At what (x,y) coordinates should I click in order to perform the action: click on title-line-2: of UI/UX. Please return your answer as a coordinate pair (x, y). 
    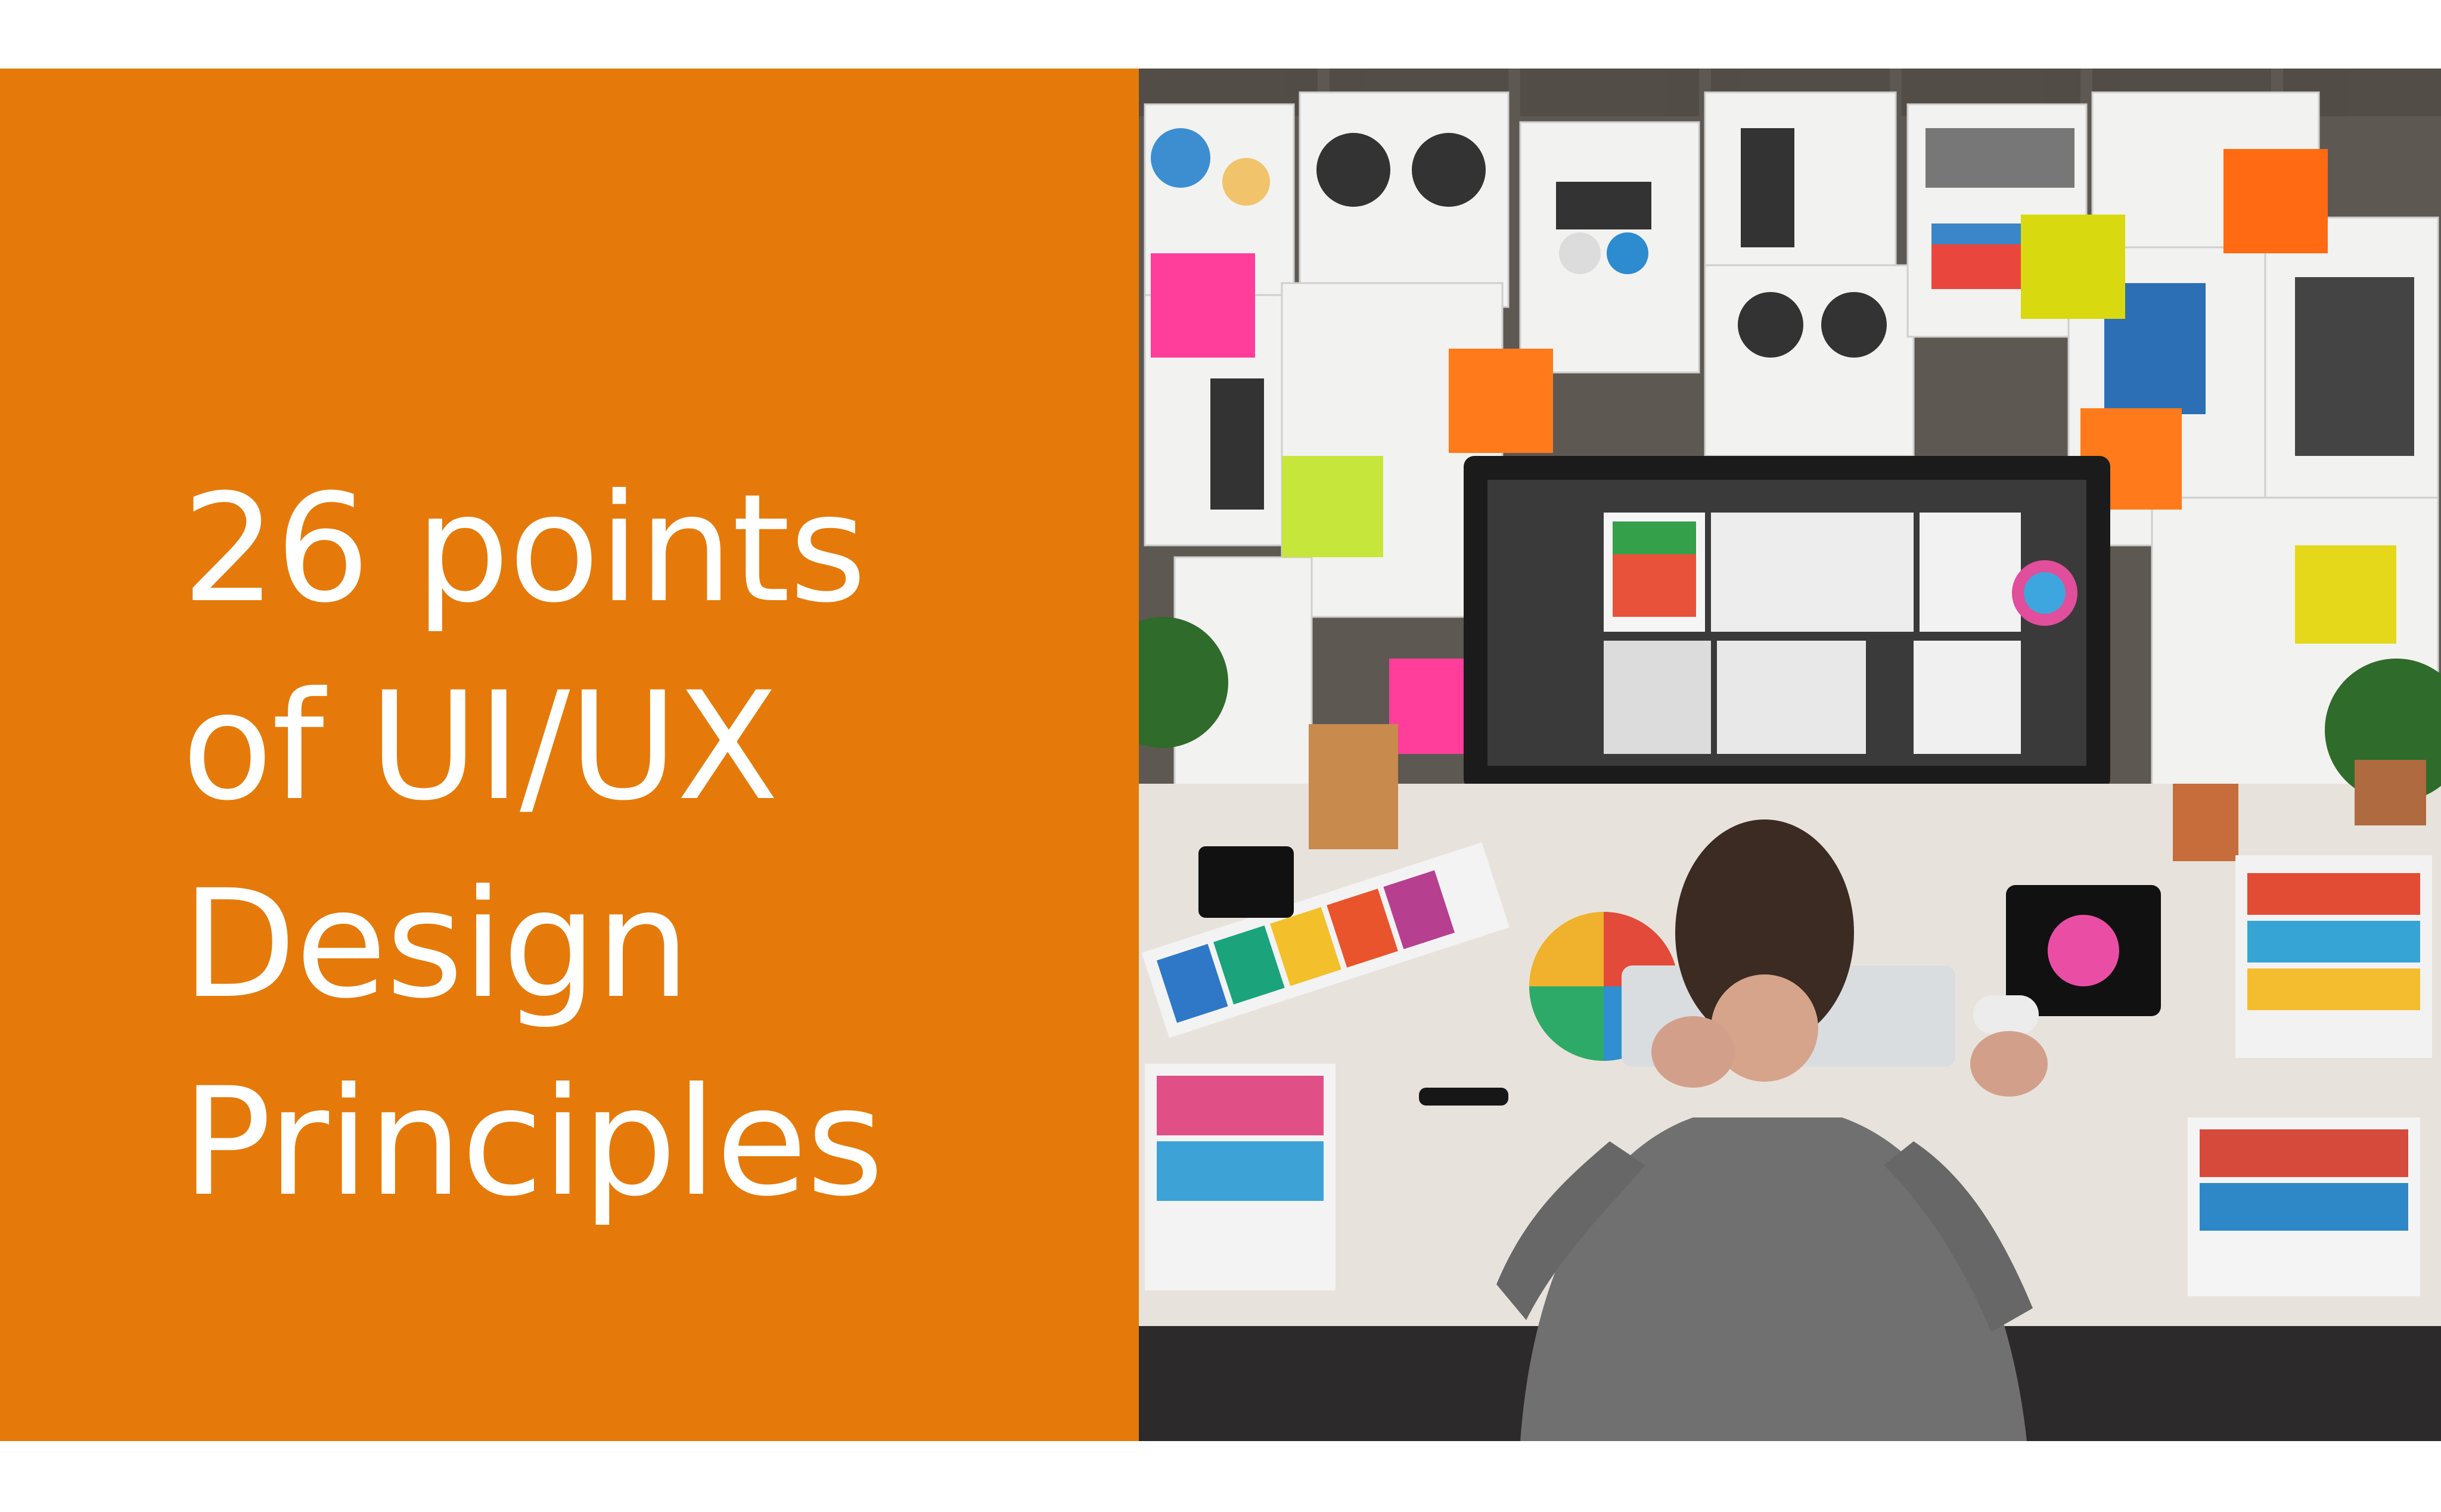
    Looking at the image, I should click on (481, 746).